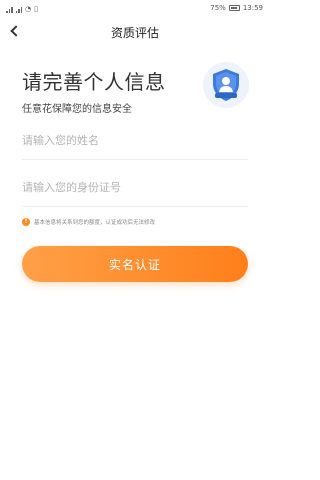 This screenshot has height=480, width=320. What do you see at coordinates (218, 8) in the screenshot?
I see `battery-percent: 75%` at bounding box center [218, 8].